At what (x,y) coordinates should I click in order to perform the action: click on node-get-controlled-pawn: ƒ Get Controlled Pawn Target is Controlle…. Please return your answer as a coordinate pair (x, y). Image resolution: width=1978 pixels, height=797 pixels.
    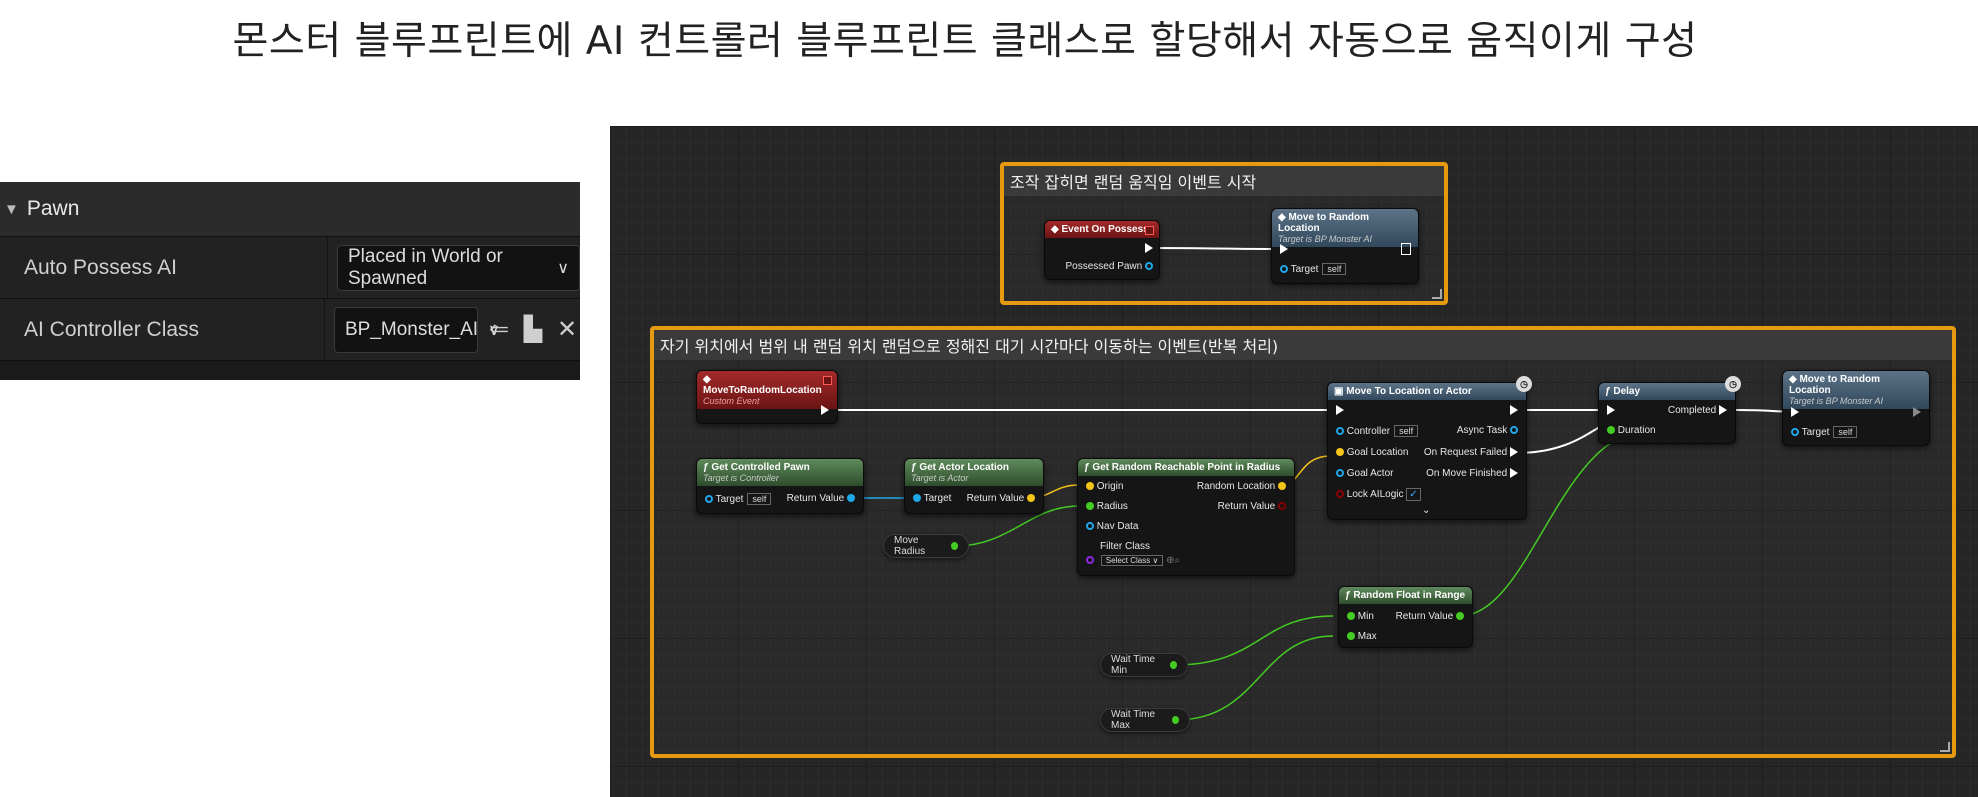
    Looking at the image, I should click on (780, 486).